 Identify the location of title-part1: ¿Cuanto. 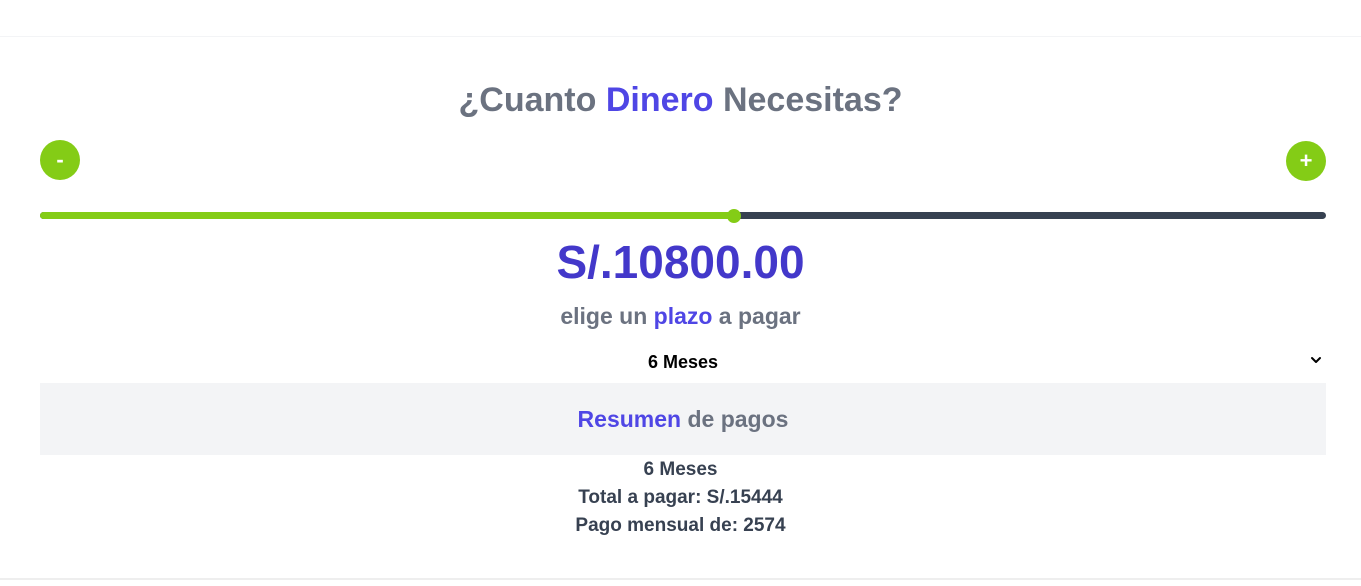
(532, 100).